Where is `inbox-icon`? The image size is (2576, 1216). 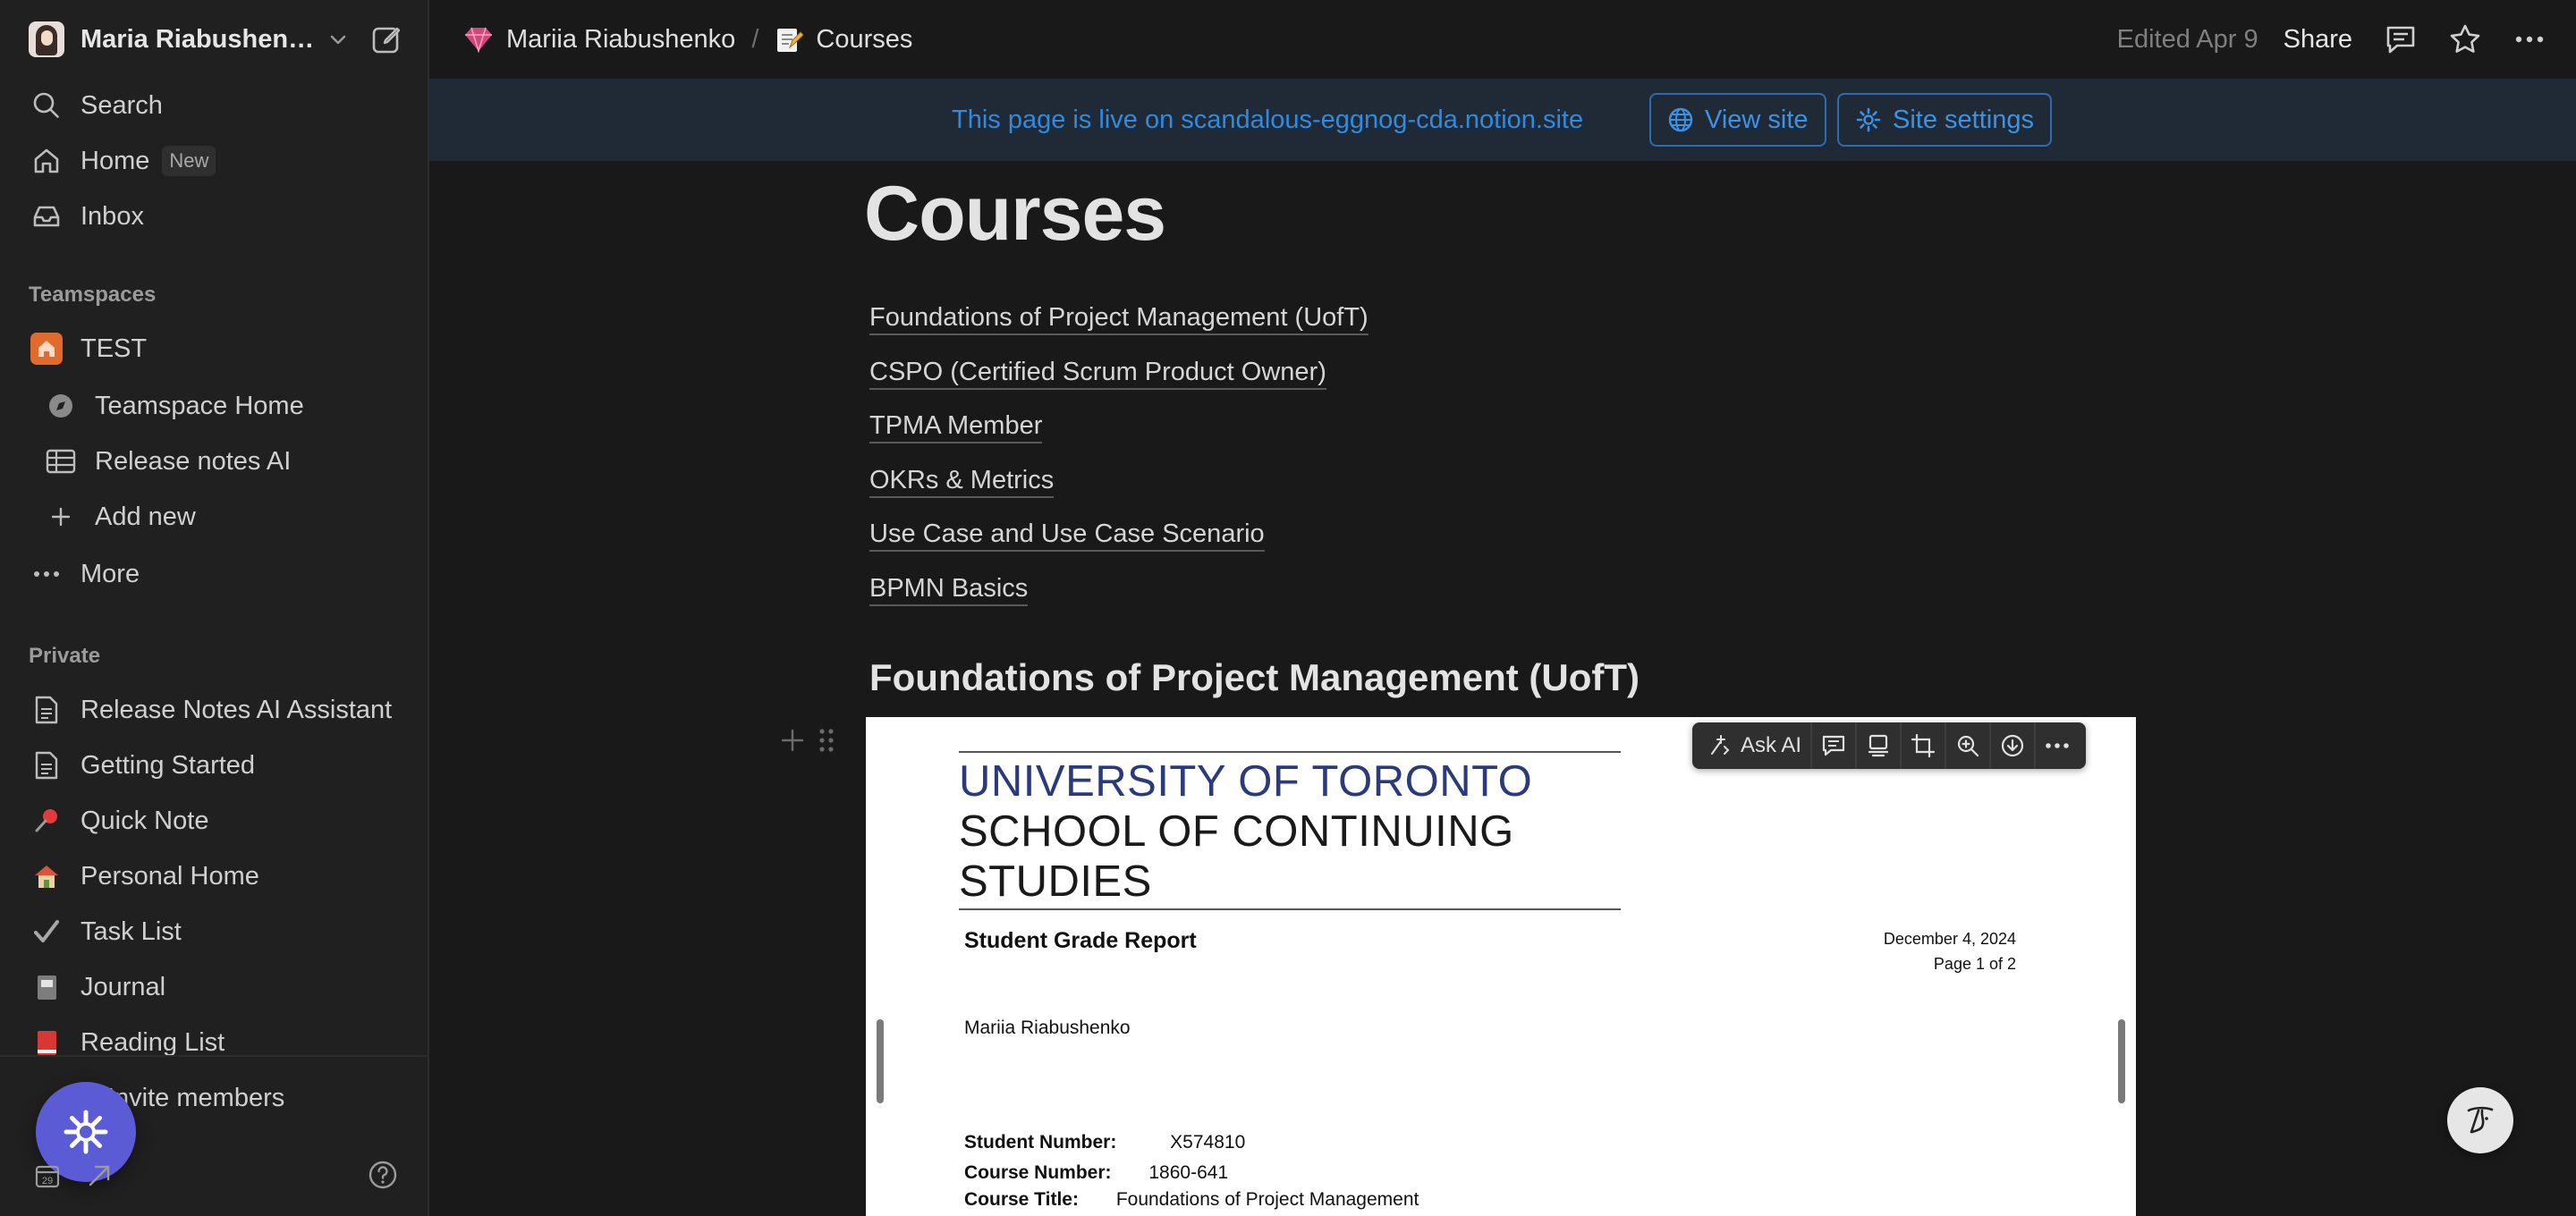 inbox-icon is located at coordinates (46, 216).